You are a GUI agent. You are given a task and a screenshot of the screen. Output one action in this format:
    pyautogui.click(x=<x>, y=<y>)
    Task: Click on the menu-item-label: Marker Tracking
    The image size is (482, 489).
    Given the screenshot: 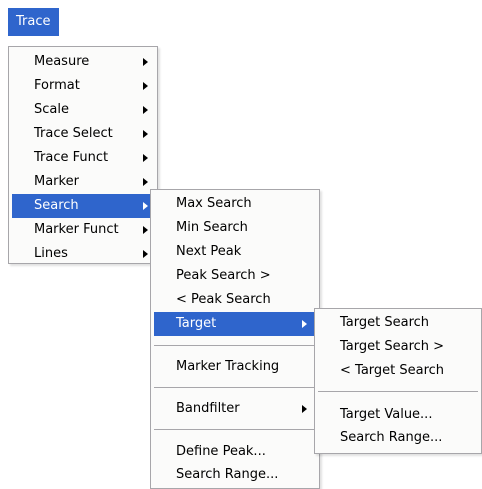 What is the action you would take?
    pyautogui.click(x=228, y=366)
    